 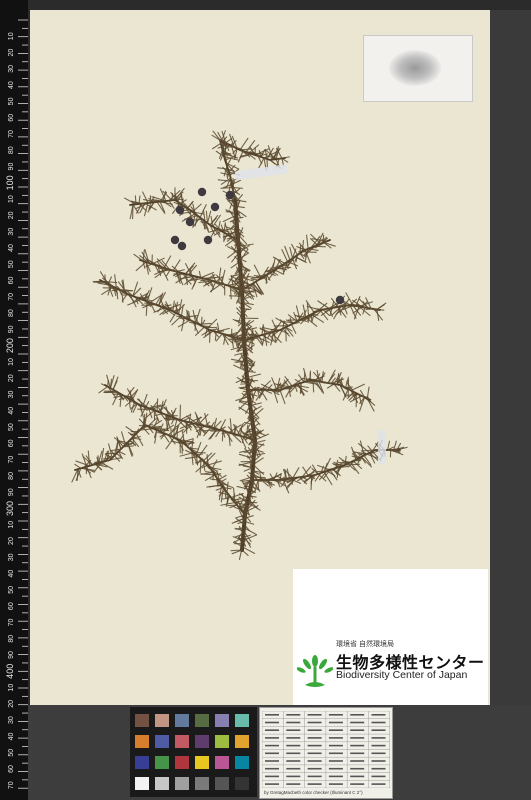 I want to click on ruler-label: 200, so click(x=10, y=345).